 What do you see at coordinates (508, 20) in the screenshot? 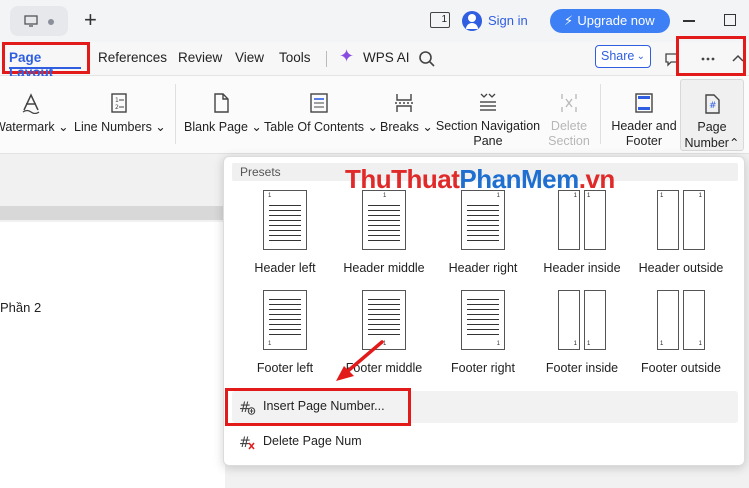
I see `sign-in-link: Sign in` at bounding box center [508, 20].